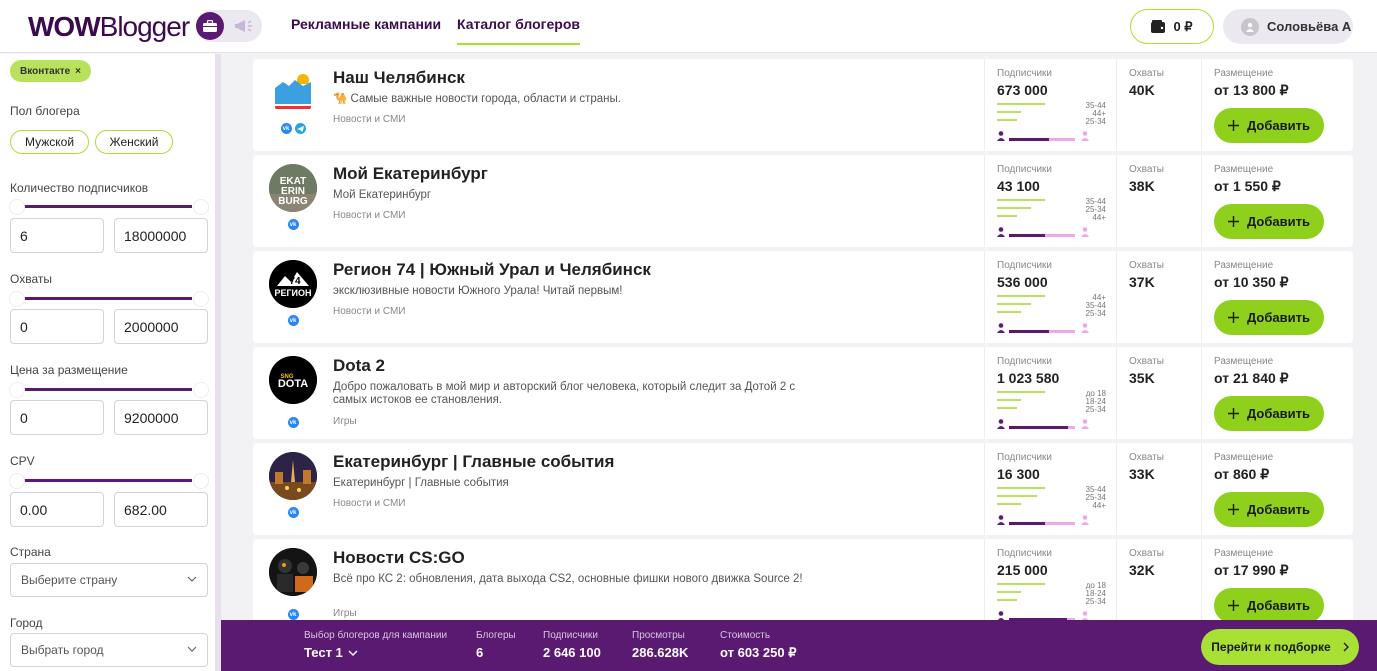 The height and width of the screenshot is (671, 1377). What do you see at coordinates (1244, 265) in the screenshot?
I see `stat-label: Размещение` at bounding box center [1244, 265].